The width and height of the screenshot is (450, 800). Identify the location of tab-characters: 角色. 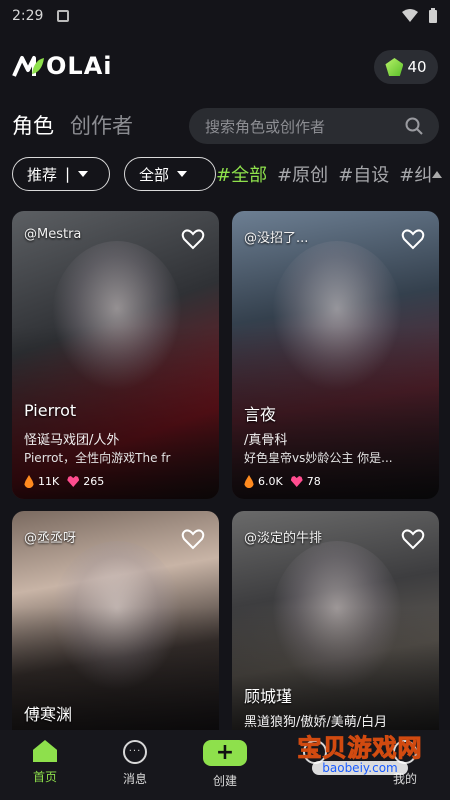
(33, 125).